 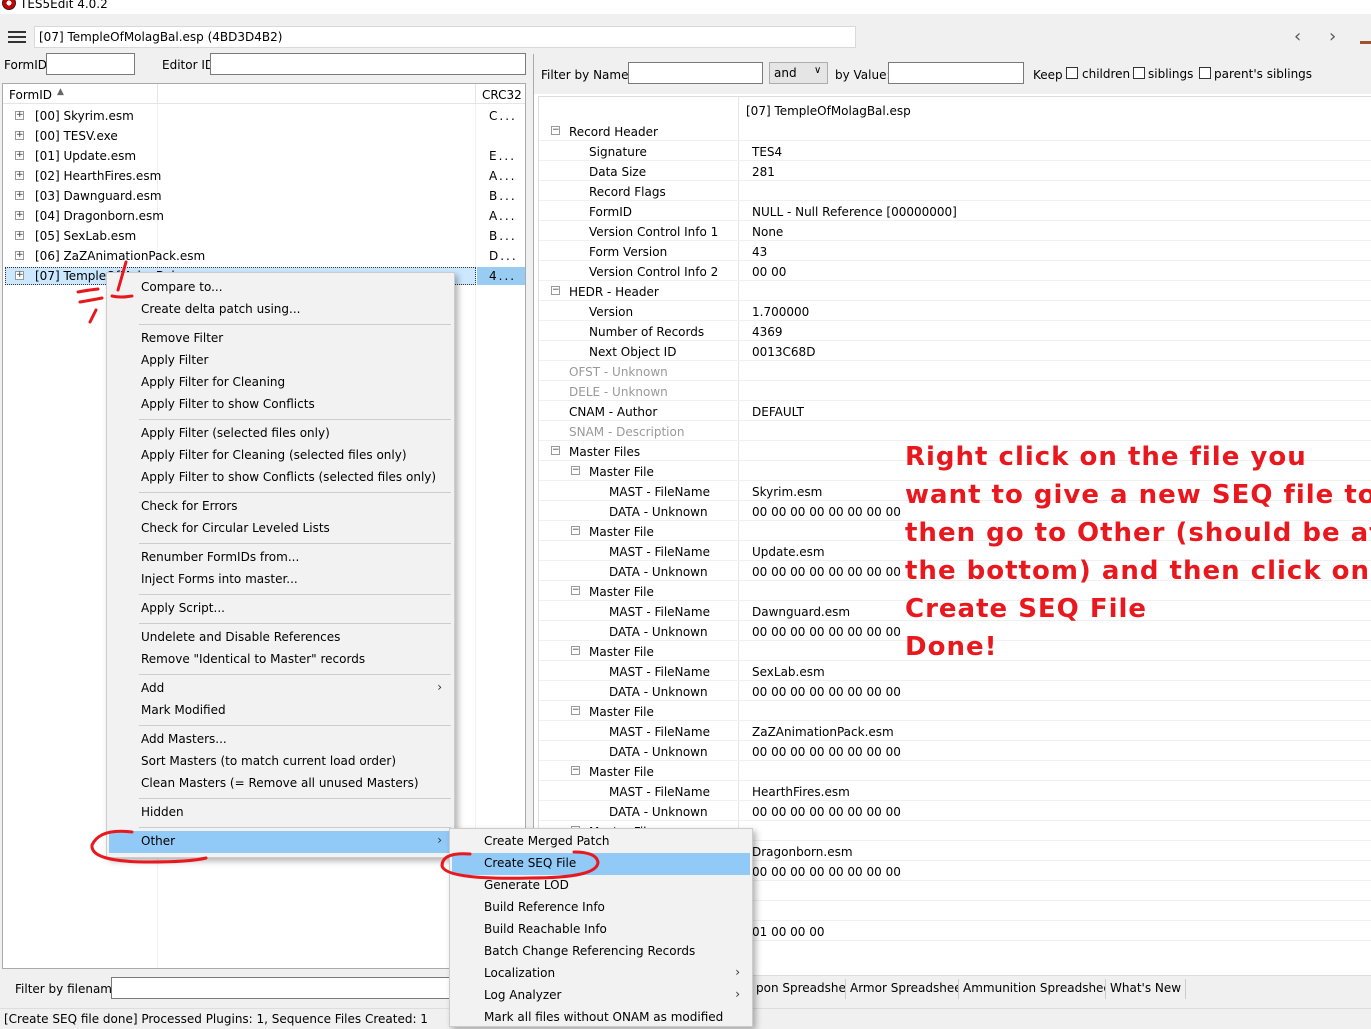 What do you see at coordinates (1332, 36) in the screenshot?
I see `forward-arrow-icon: ›` at bounding box center [1332, 36].